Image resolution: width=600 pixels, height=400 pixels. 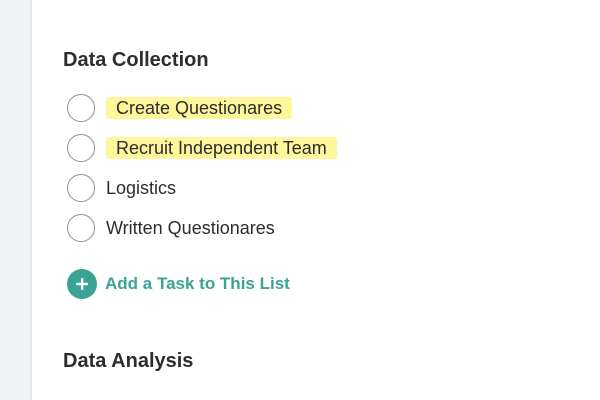 I want to click on plus-icon, so click(x=82, y=284).